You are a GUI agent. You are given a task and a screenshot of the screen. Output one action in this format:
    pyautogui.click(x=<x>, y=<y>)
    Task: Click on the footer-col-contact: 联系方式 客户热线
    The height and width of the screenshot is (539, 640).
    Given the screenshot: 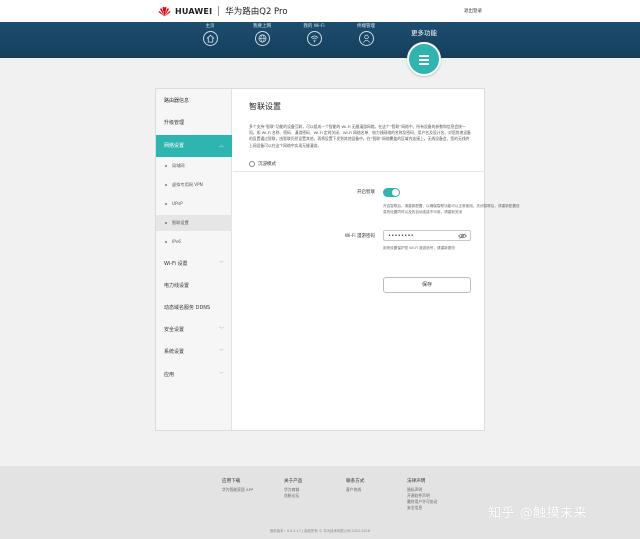 What is the action you would take?
    pyautogui.click(x=355, y=485)
    